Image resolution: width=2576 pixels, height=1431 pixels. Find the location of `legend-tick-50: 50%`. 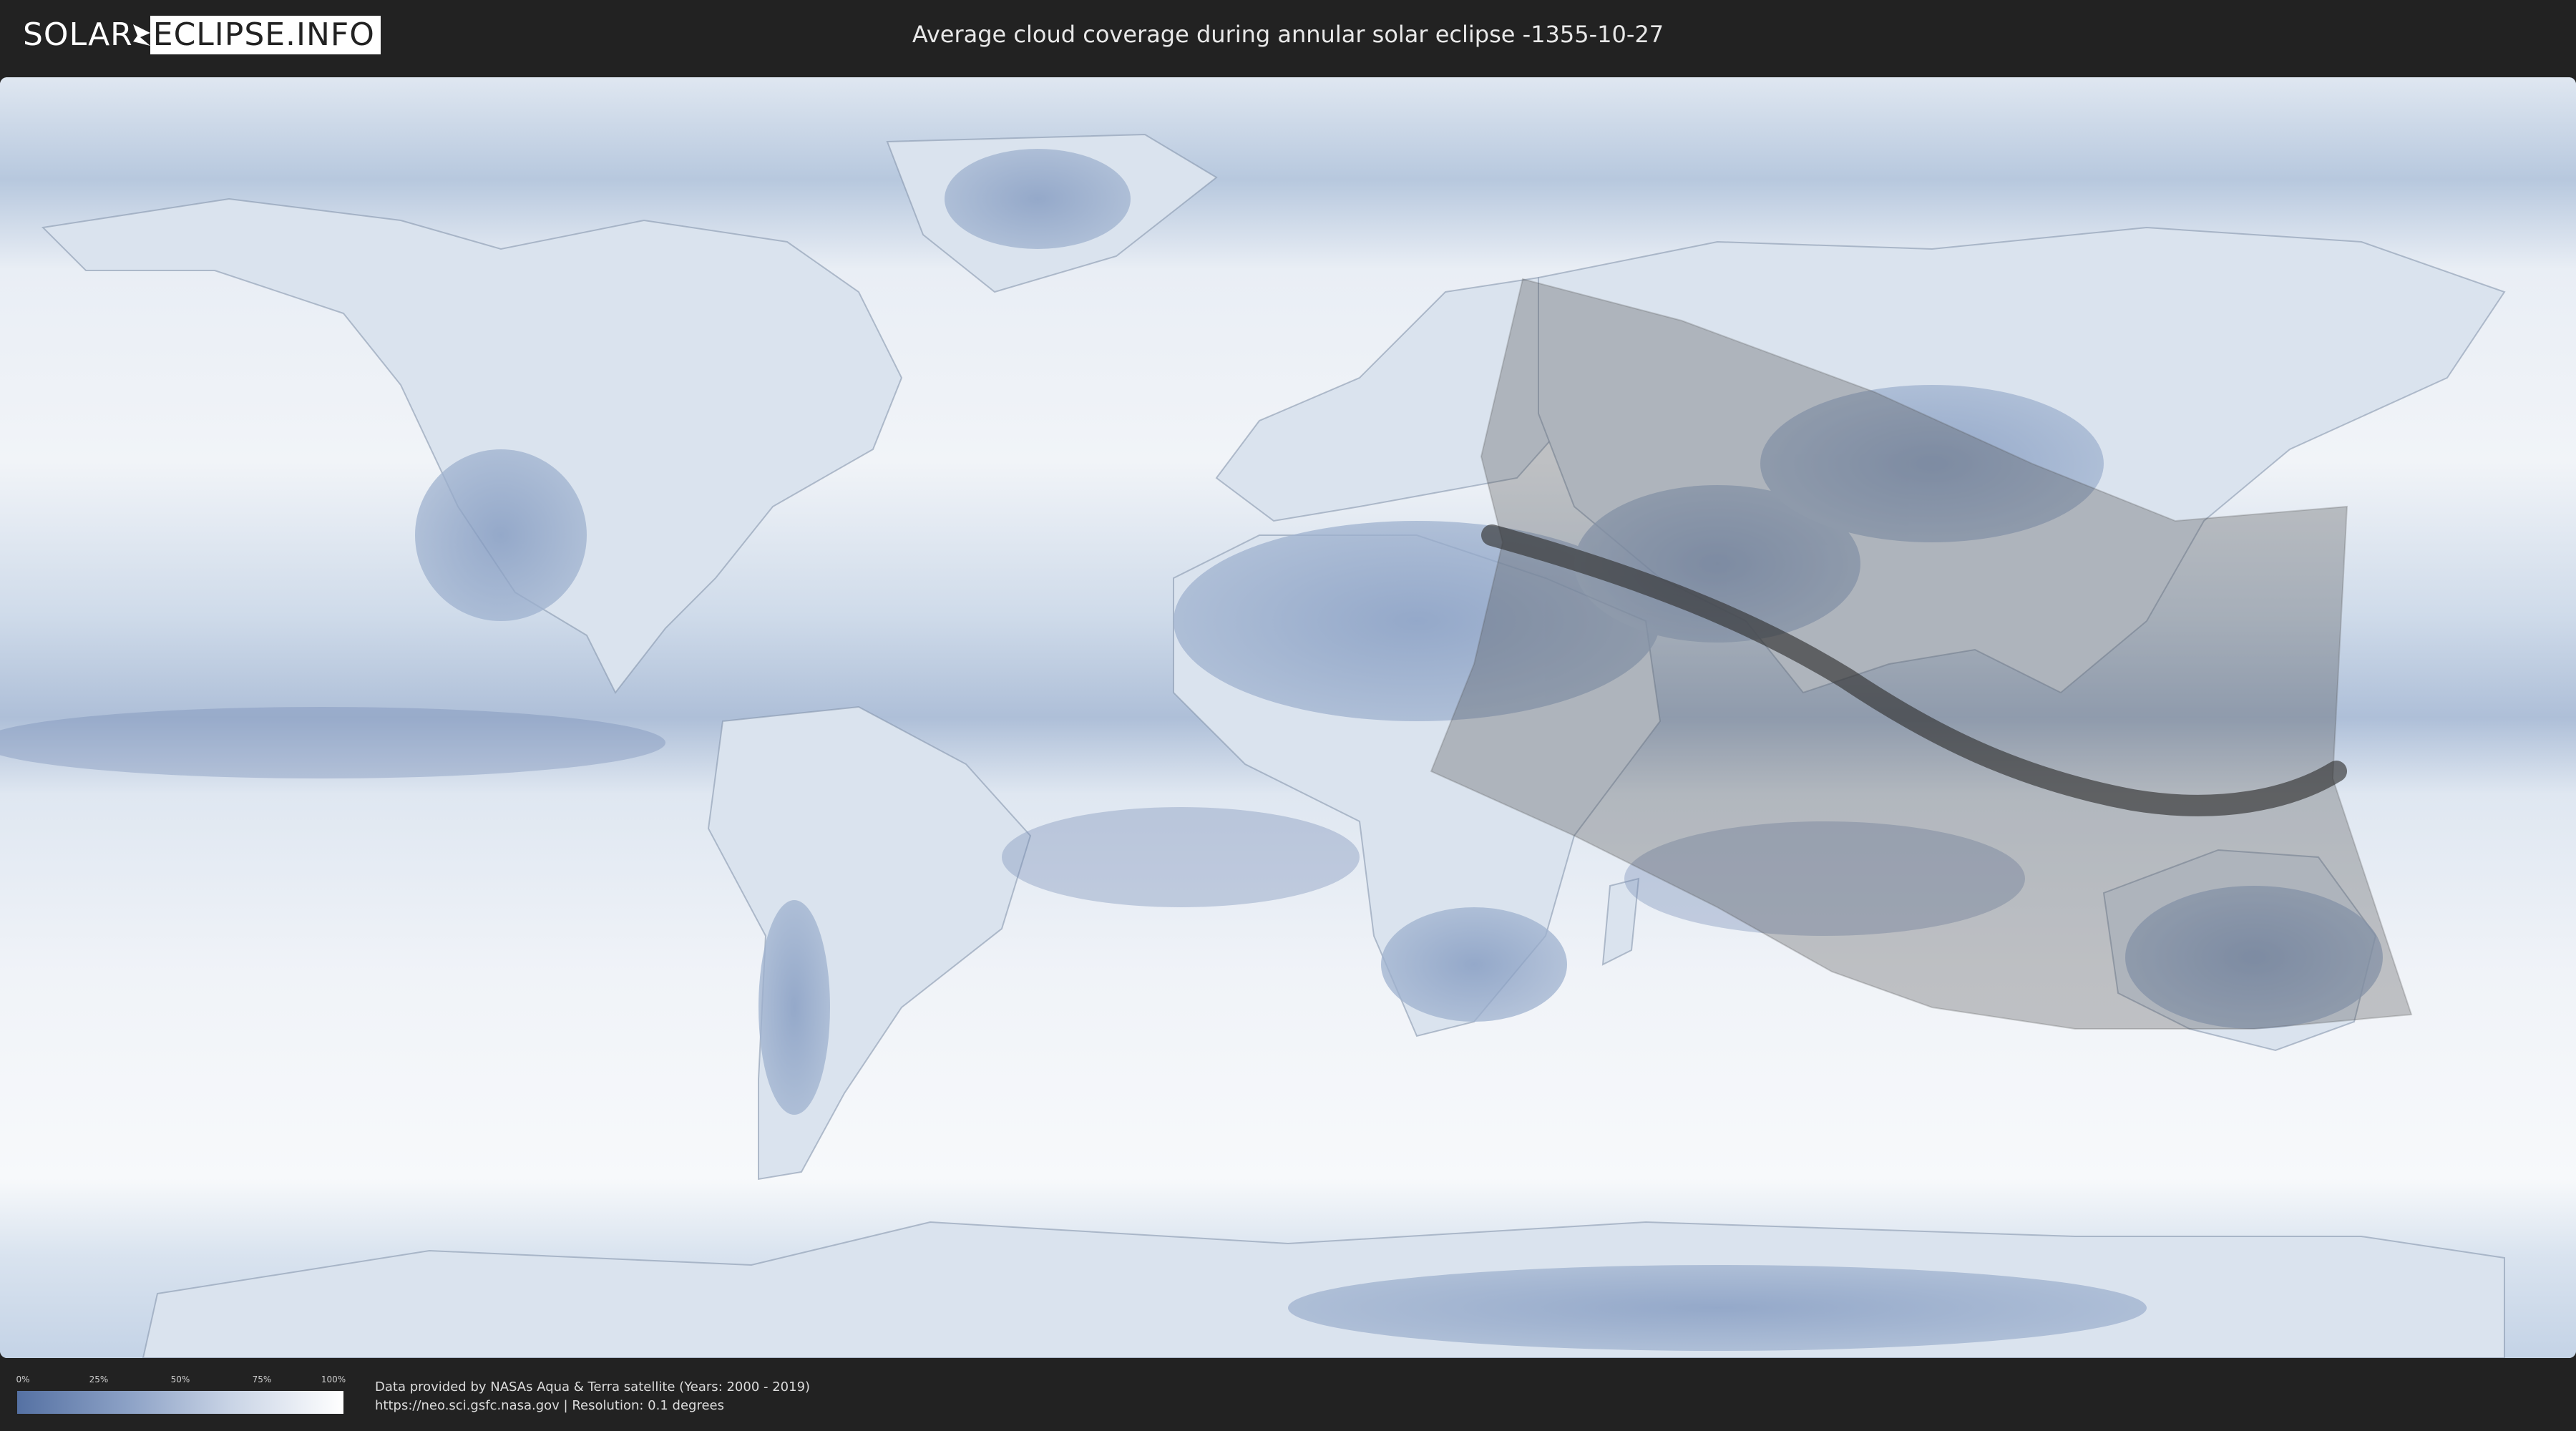

legend-tick-50: 50% is located at coordinates (180, 1379).